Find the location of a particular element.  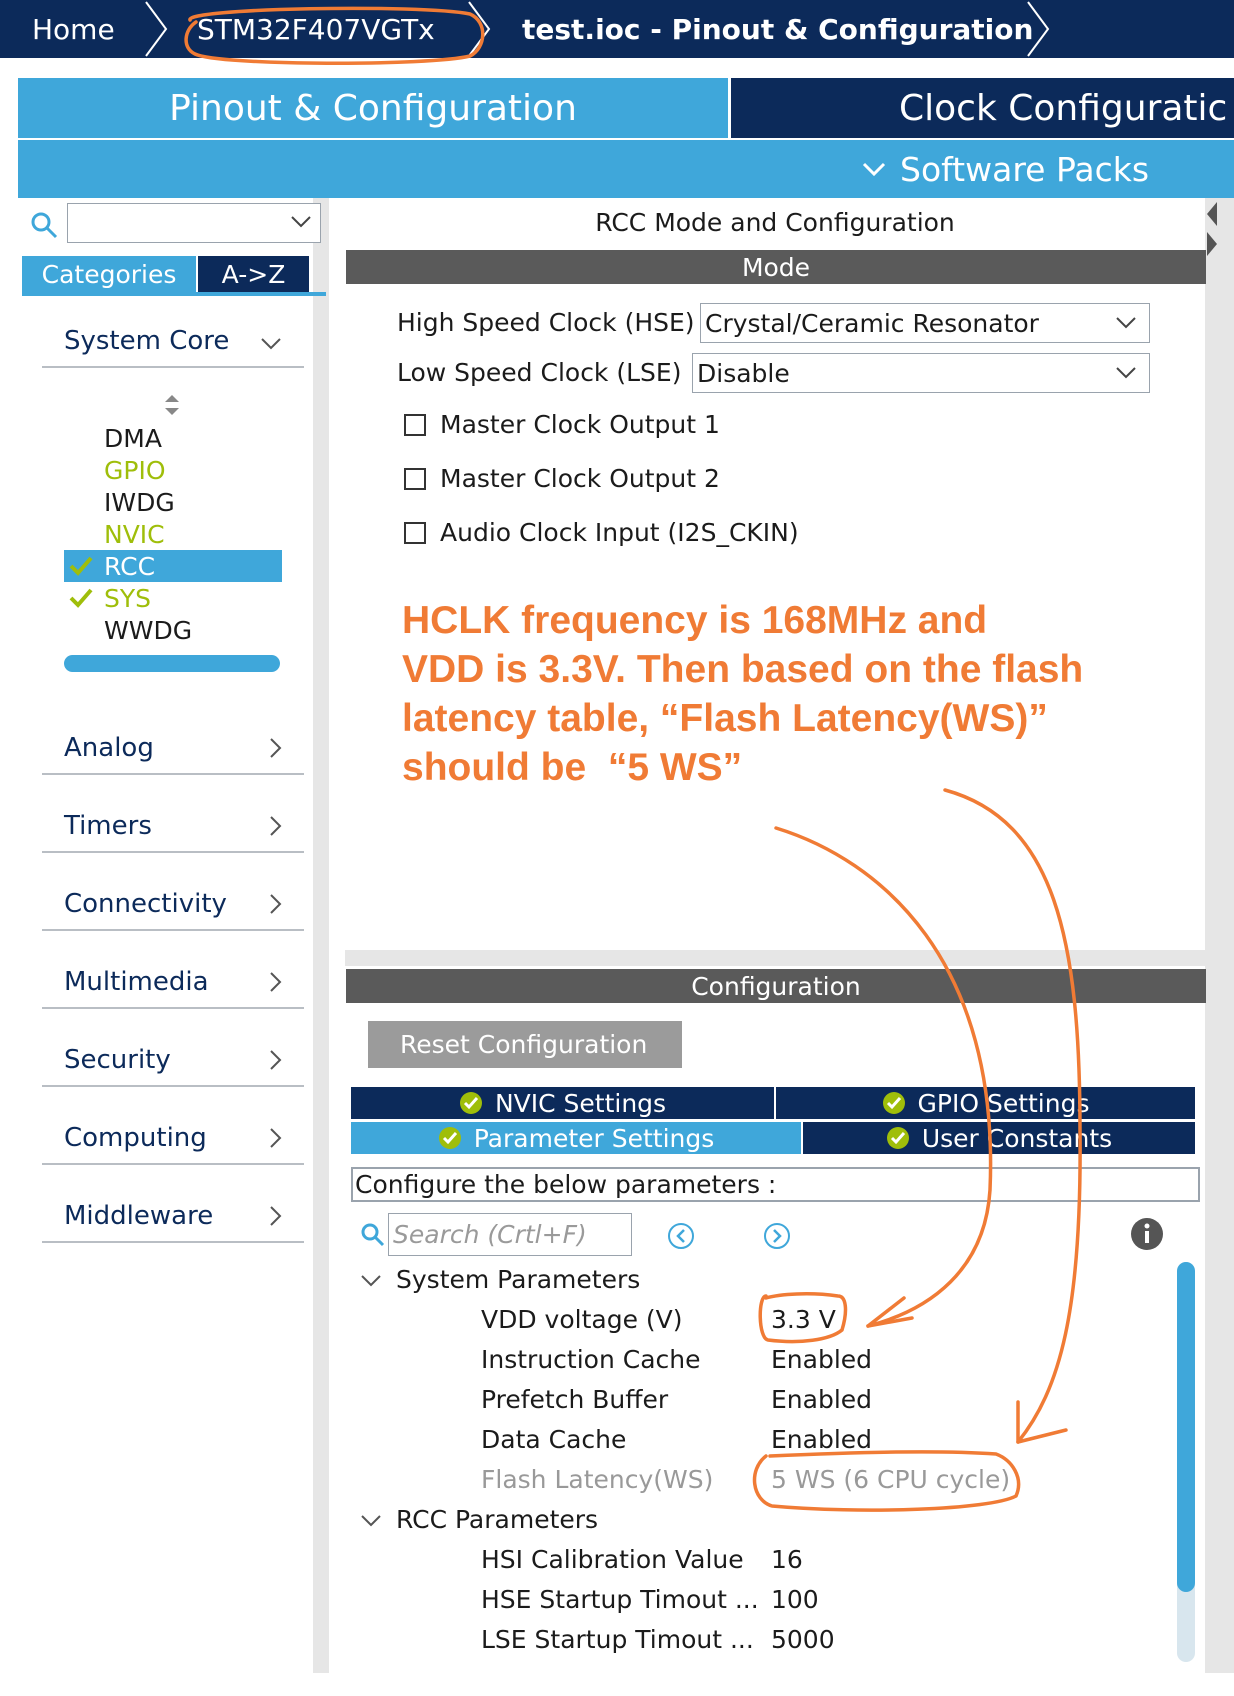

tab-categories: Categories is located at coordinates (109, 274).